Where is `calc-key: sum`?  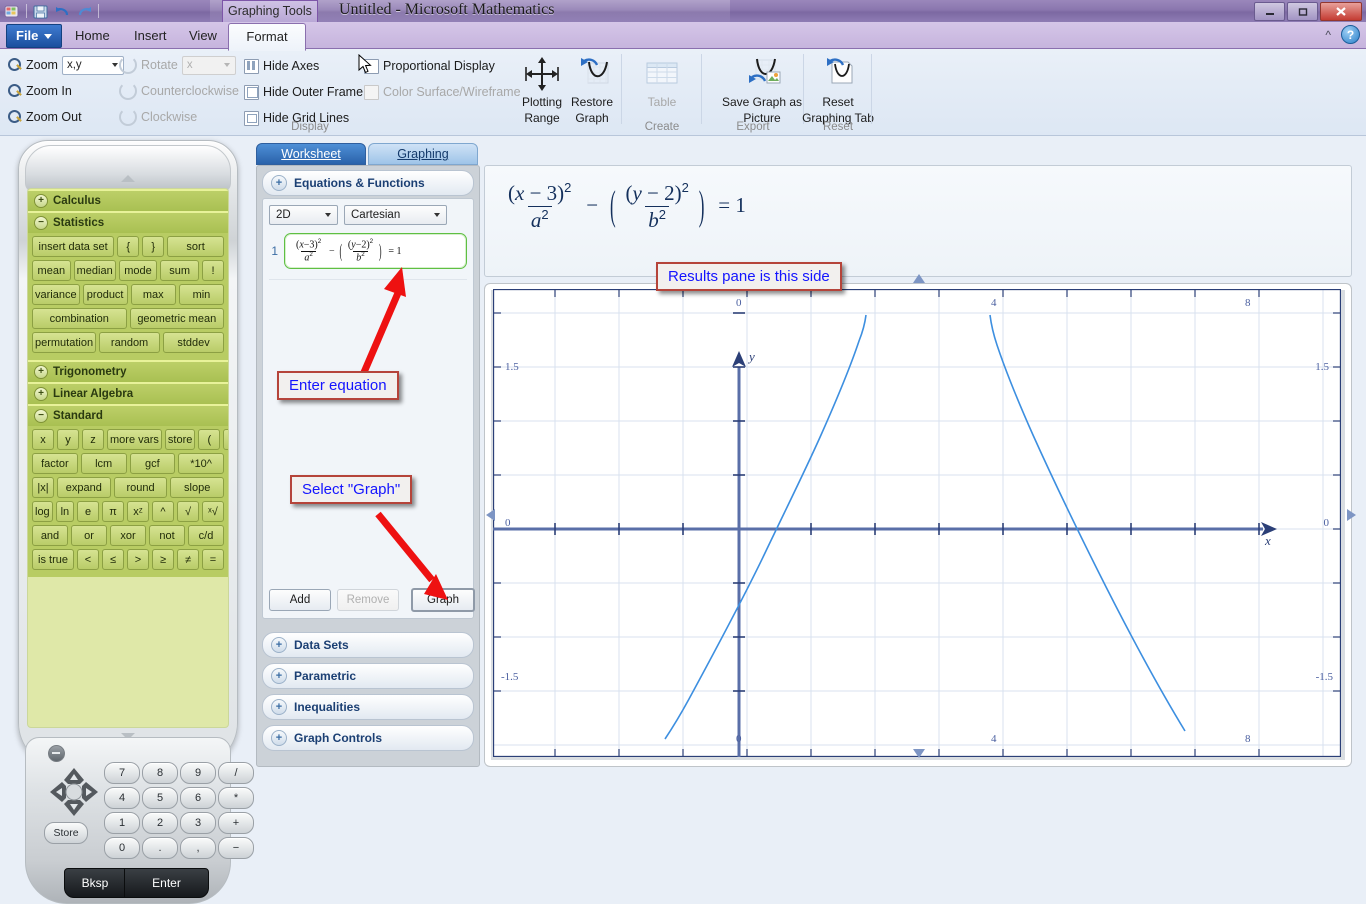 calc-key: sum is located at coordinates (179, 270).